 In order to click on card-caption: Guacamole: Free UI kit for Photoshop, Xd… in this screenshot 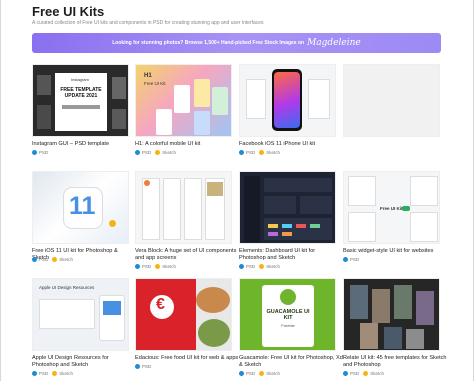, I will do `click(291, 362)`.